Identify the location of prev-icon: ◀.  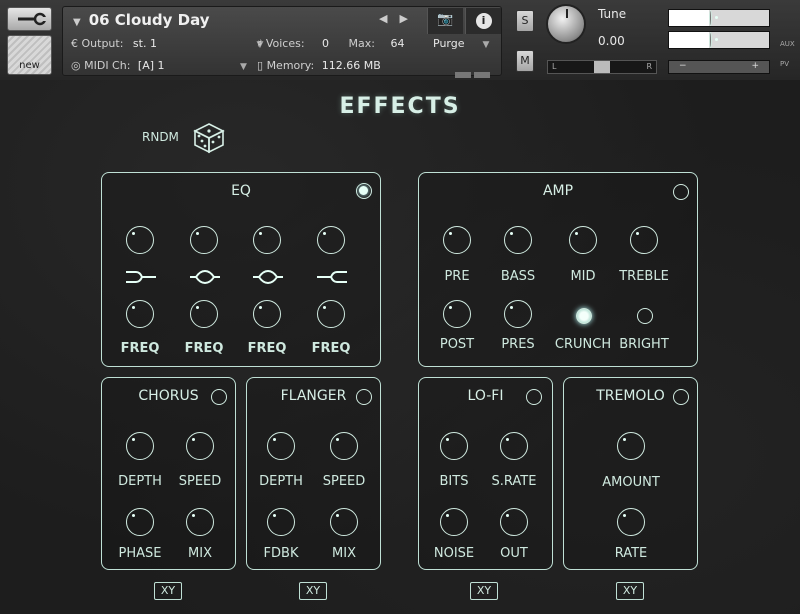
(389, 18).